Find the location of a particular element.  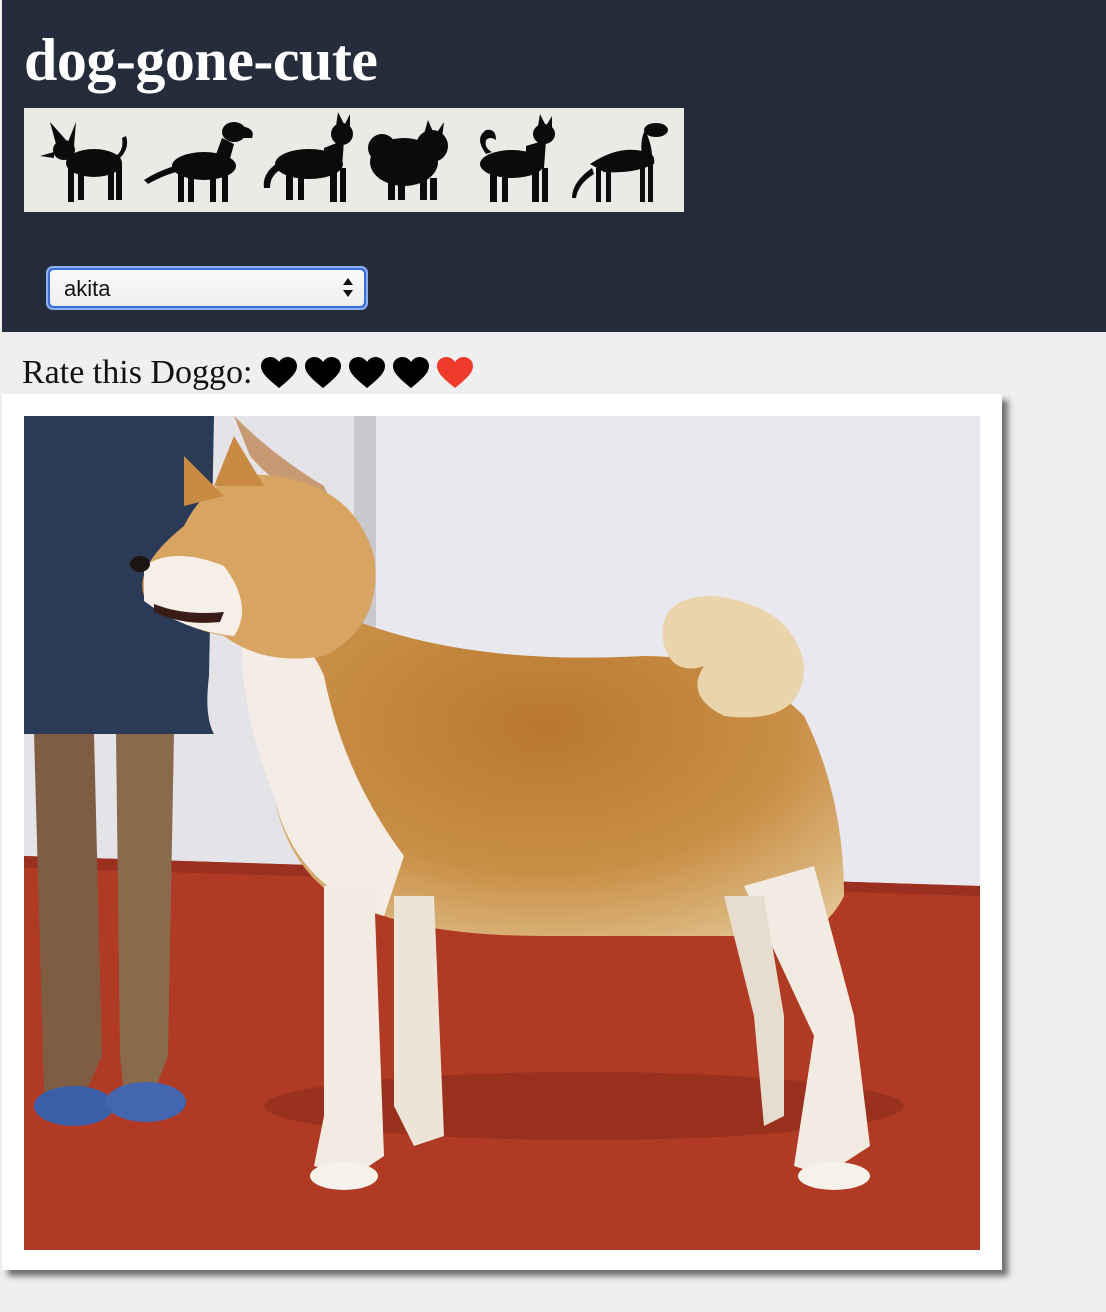

breed-select-focus-ring: akita is located at coordinates (207, 288).